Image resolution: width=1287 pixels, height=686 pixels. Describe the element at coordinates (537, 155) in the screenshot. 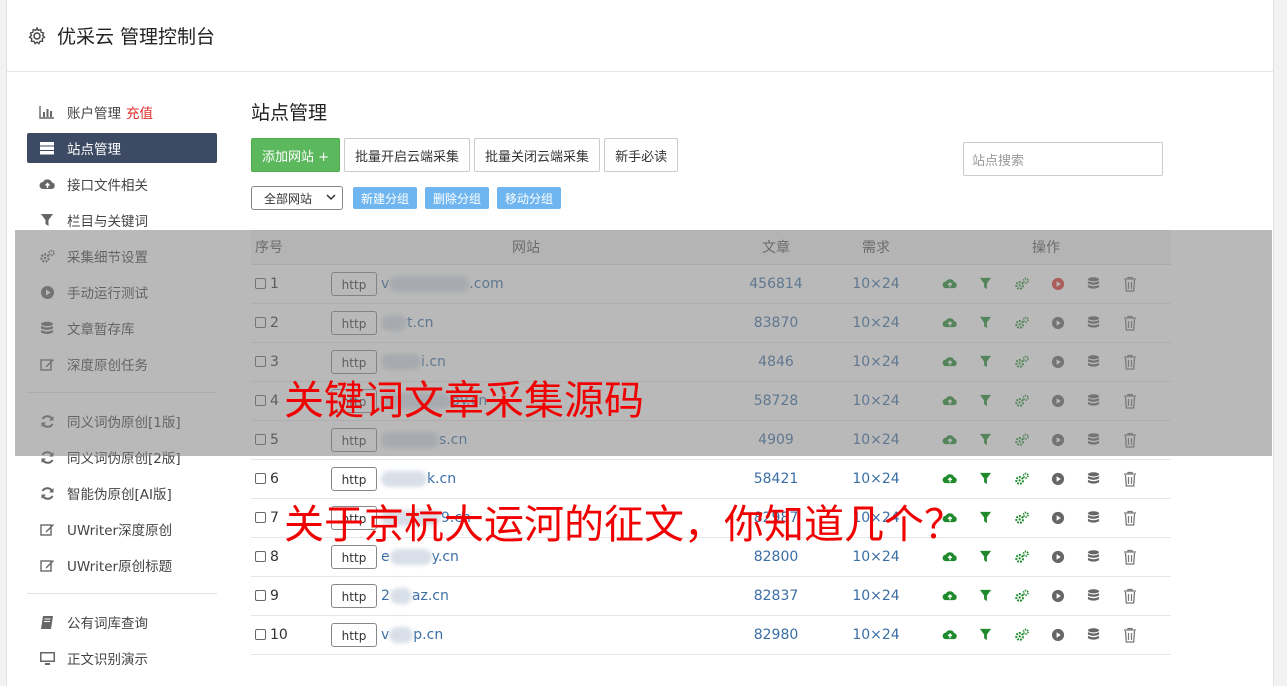

I see `batch-close-button: 批量关闭云端采集` at that location.